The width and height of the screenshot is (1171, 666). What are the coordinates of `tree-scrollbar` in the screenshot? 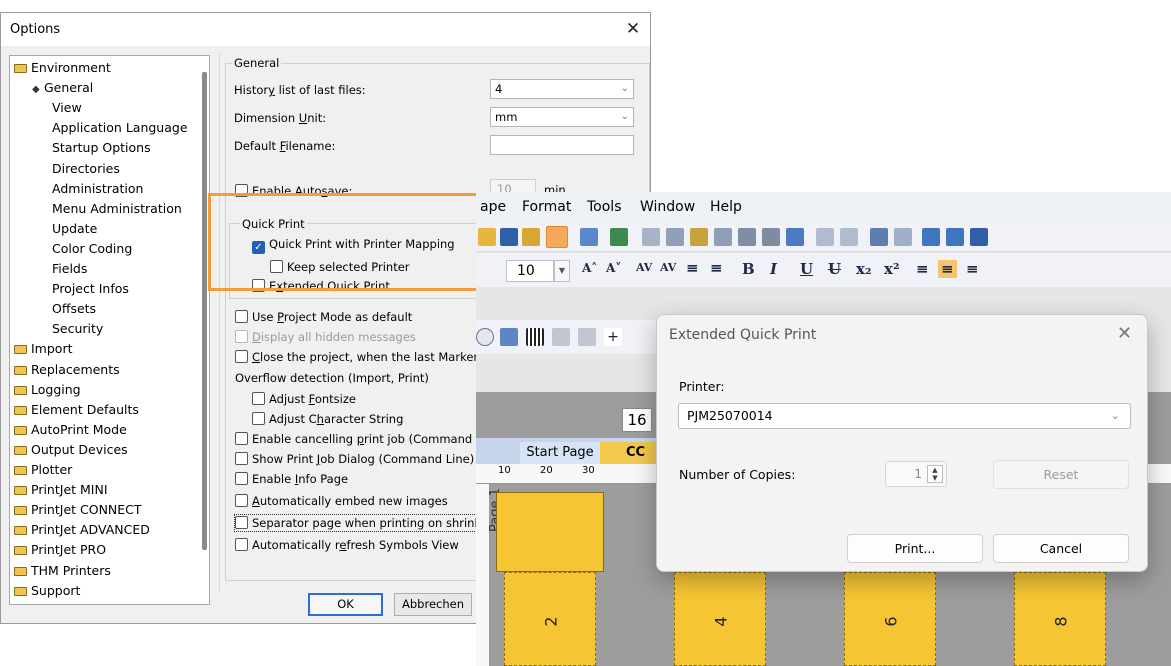 It's located at (204, 311).